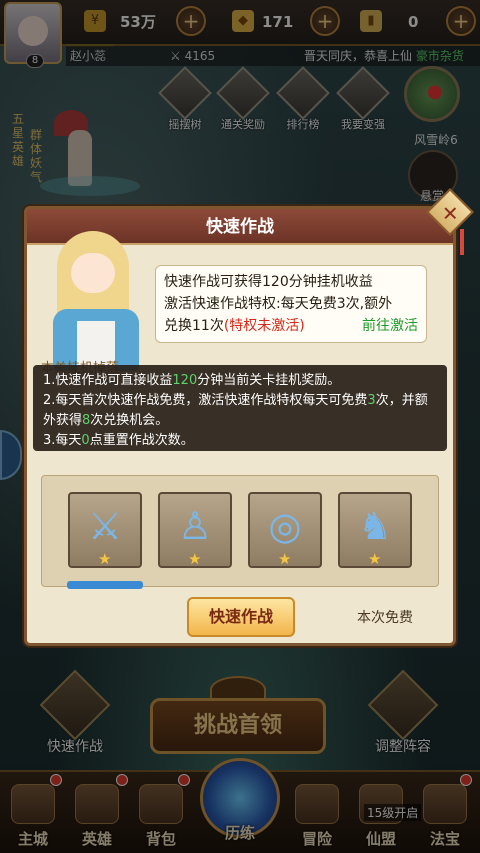  Describe the element at coordinates (269, 380) in the screenshot. I see `tip-1-b: 分钟当前关卡挂机奖励。` at that location.